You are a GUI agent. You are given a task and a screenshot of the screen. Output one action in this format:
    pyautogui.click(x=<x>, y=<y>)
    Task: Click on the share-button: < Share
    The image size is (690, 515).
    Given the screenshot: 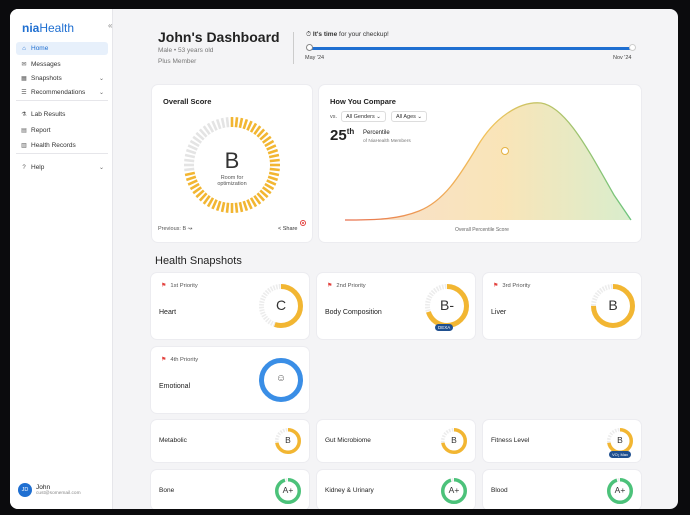 What is the action you would take?
    pyautogui.click(x=287, y=229)
    